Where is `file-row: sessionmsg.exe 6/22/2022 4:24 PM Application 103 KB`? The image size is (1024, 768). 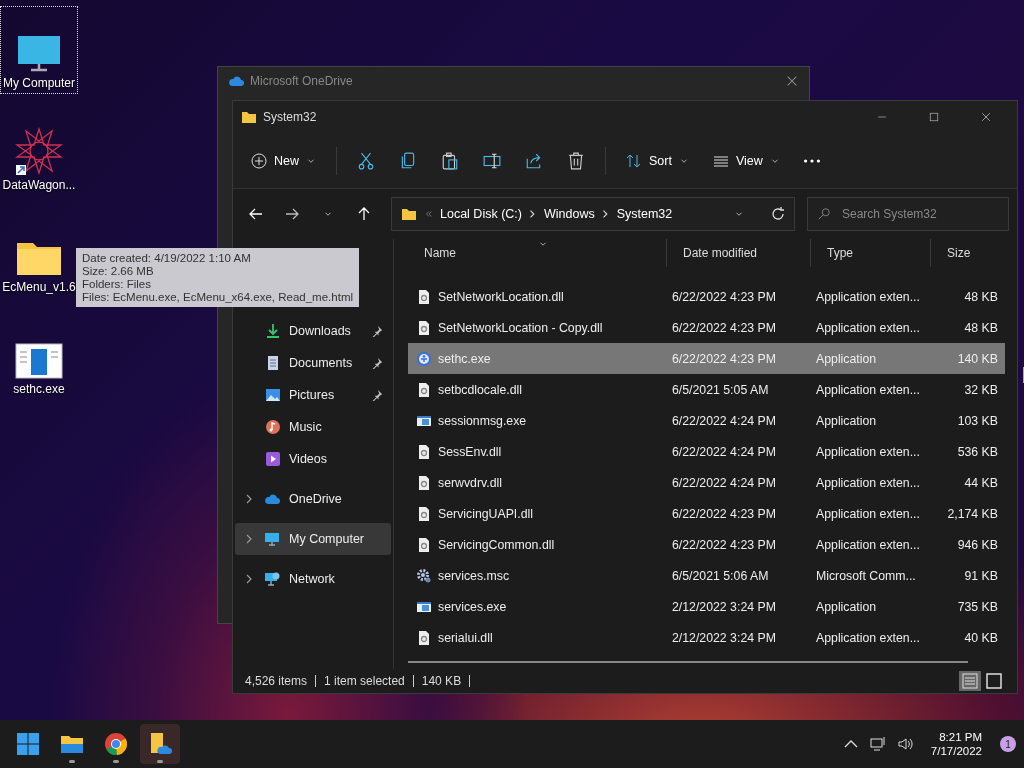
file-row: sessionmsg.exe 6/22/2022 4:24 PM Application 103 KB is located at coordinates (706, 420).